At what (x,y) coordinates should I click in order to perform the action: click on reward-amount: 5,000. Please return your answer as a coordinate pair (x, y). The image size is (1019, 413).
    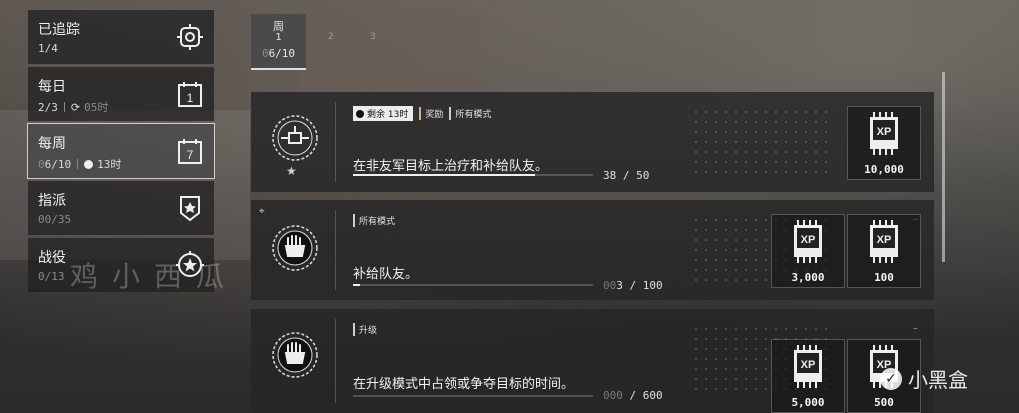
    Looking at the image, I should click on (808, 402).